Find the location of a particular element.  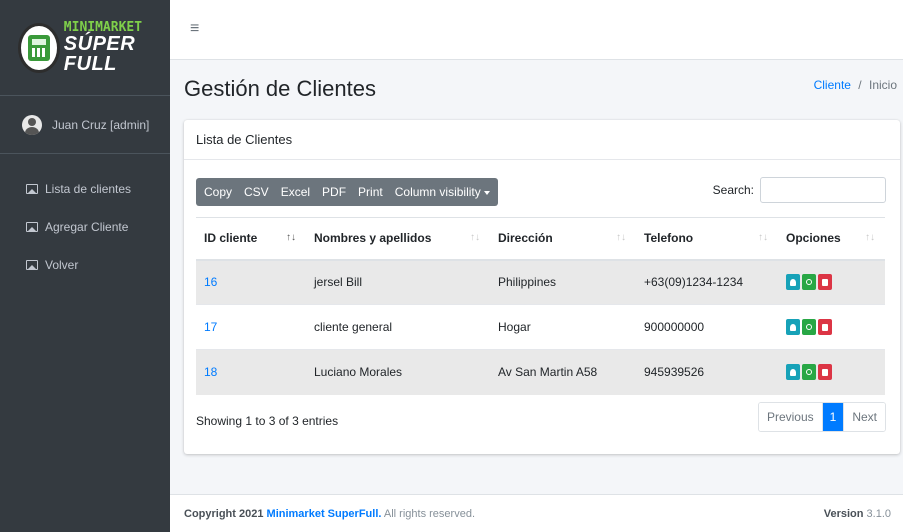

calculator-logo-icon is located at coordinates (39, 47).